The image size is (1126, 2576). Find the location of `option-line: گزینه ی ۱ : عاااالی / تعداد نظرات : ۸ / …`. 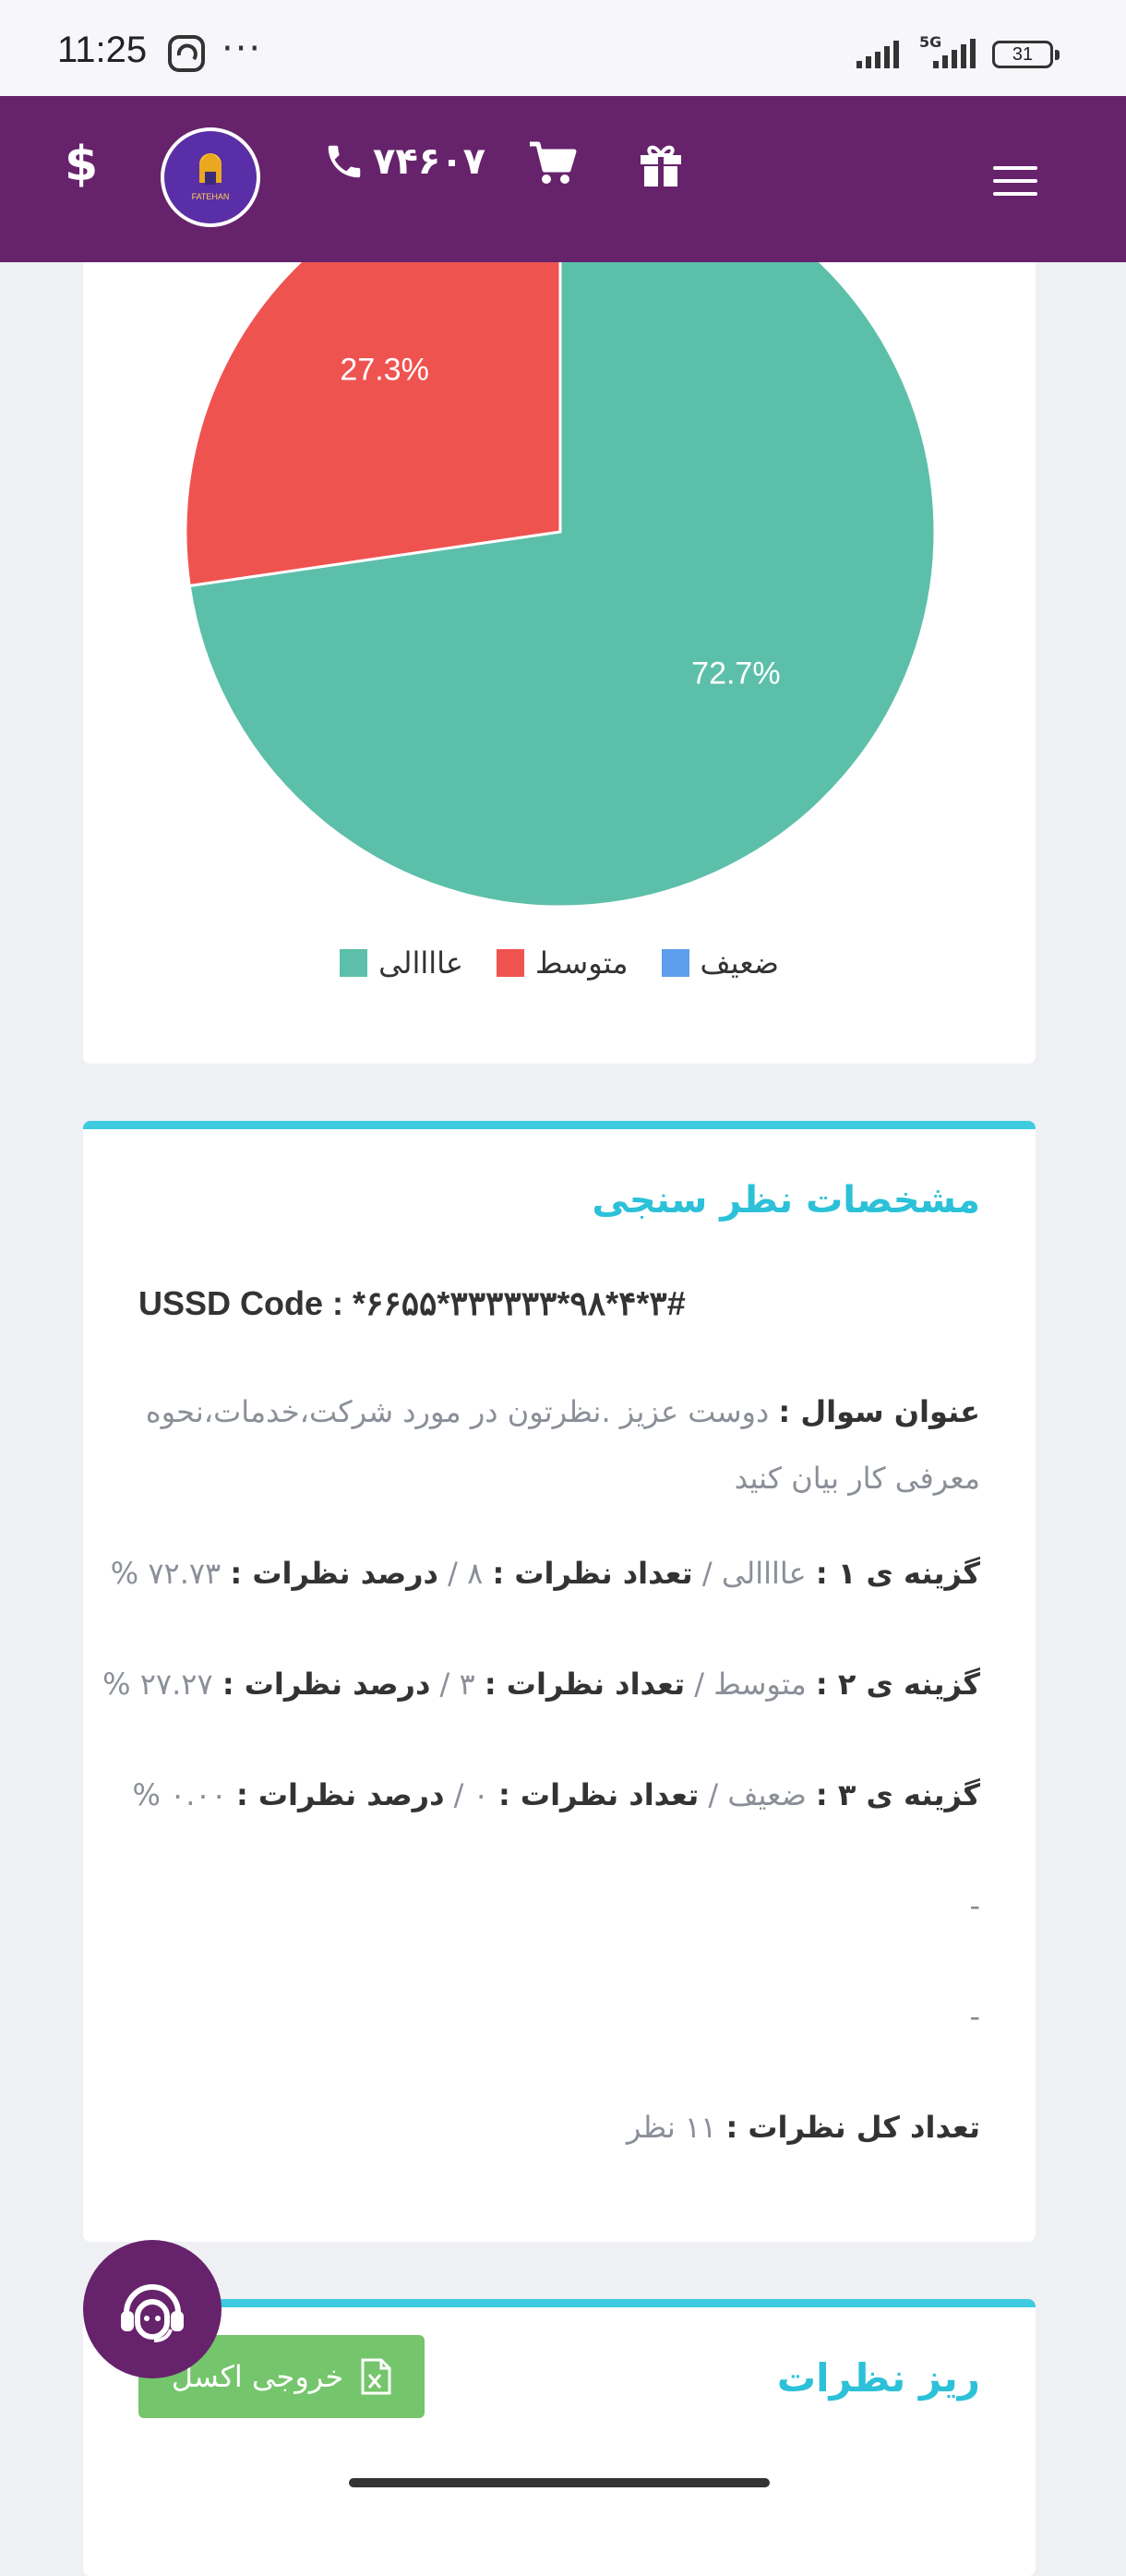

option-line: گزینه ی ۱ : عاااالی / تعداد نظرات : ۸ / … is located at coordinates (545, 1573).